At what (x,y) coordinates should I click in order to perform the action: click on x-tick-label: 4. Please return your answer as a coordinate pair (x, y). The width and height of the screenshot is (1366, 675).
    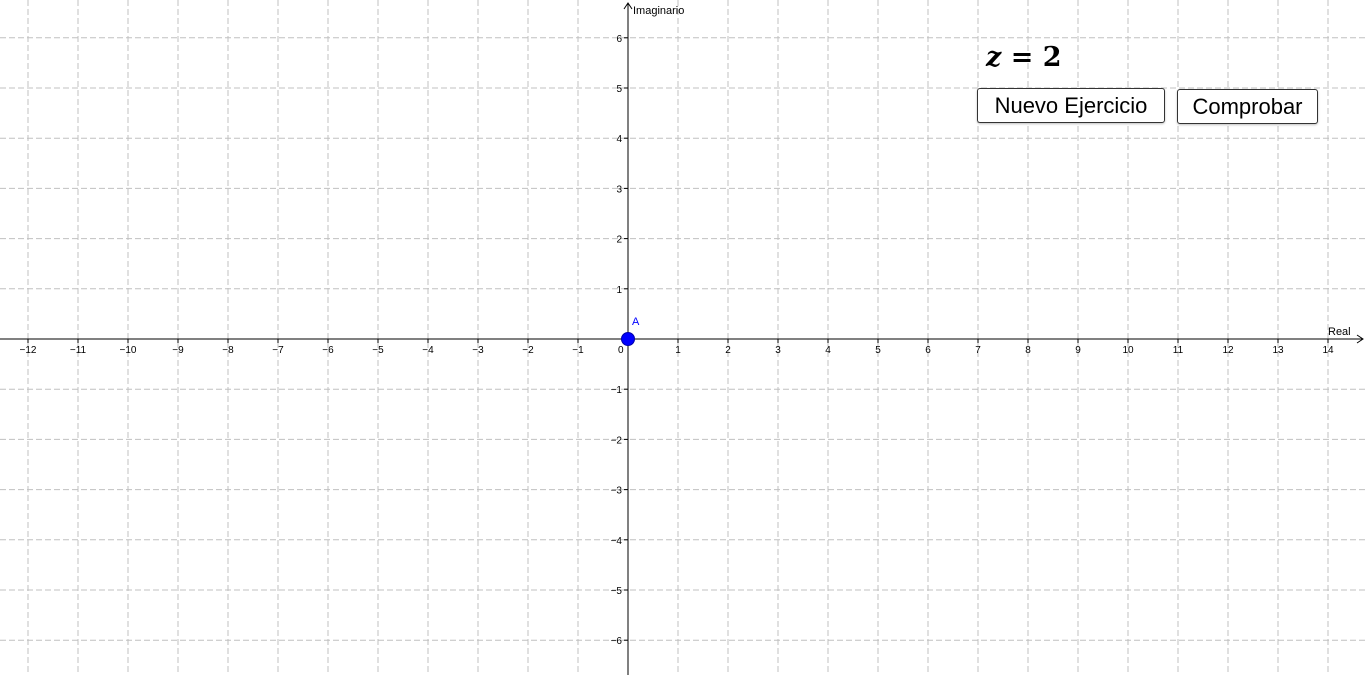
    Looking at the image, I should click on (828, 350).